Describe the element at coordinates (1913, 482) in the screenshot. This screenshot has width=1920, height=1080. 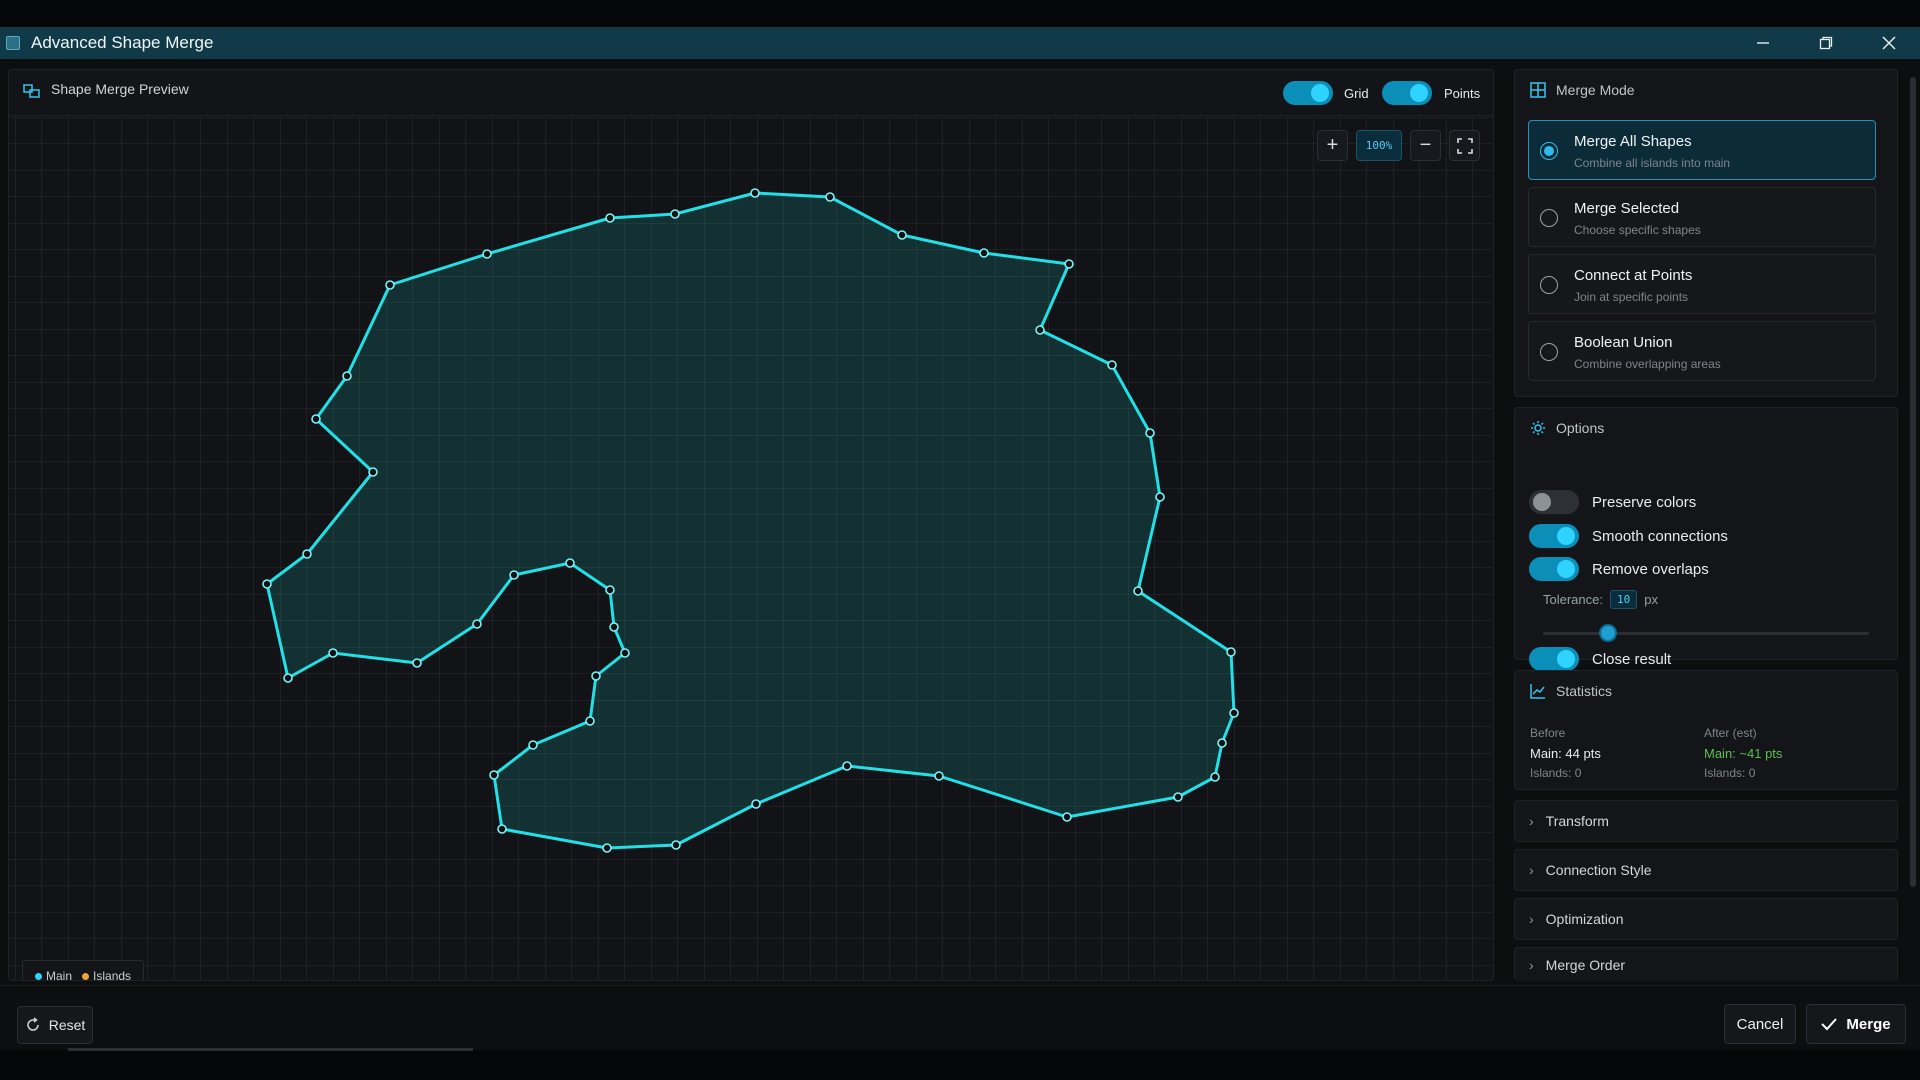
I see `sidebar-scrollbar` at that location.